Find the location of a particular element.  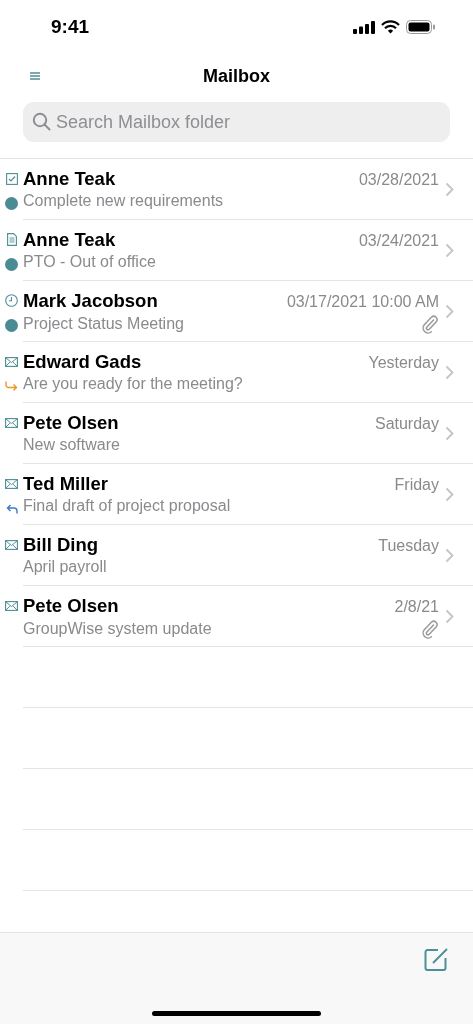

menu-icon is located at coordinates (35, 75).